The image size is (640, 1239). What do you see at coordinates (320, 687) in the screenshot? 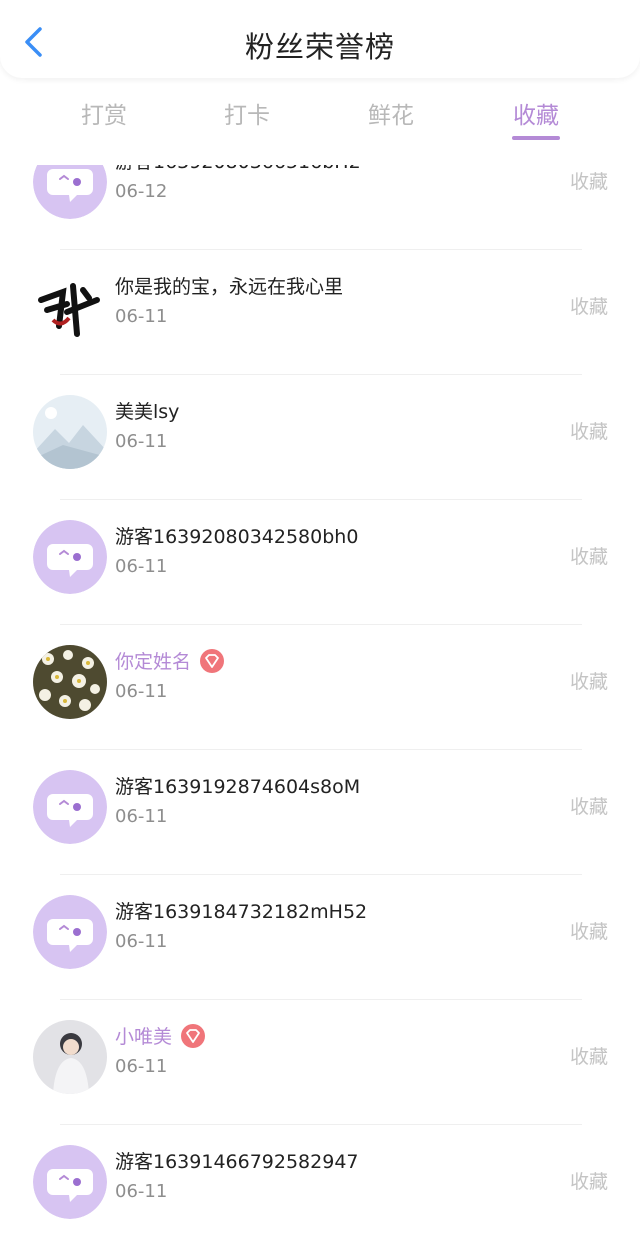
I see `list-item: 你定姓名 06-11 收藏` at bounding box center [320, 687].